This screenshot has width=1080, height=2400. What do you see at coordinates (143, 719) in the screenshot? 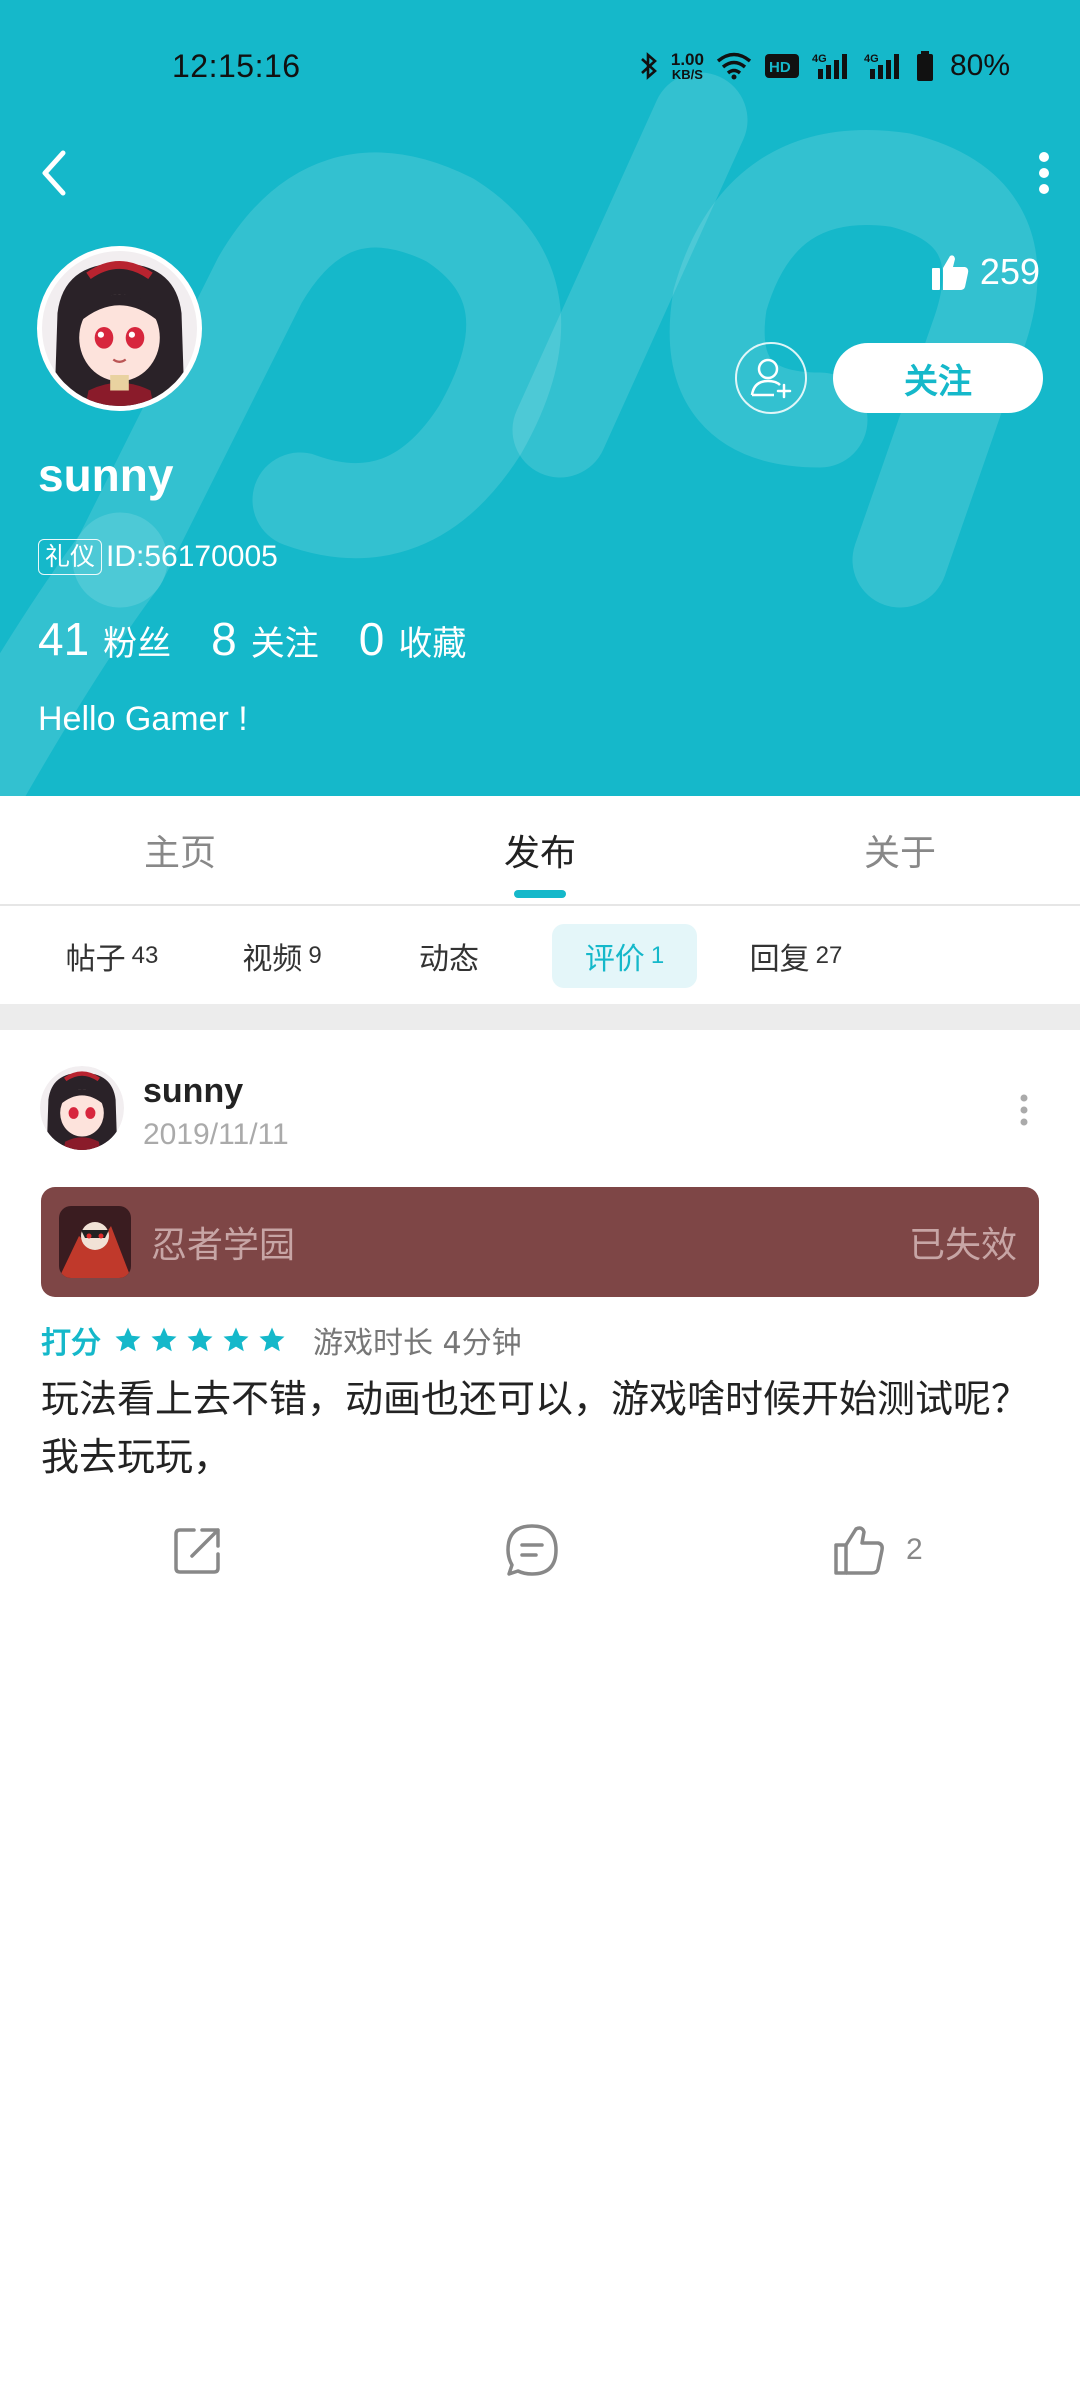
I see `profile-bio: Hello Gamer !` at bounding box center [143, 719].